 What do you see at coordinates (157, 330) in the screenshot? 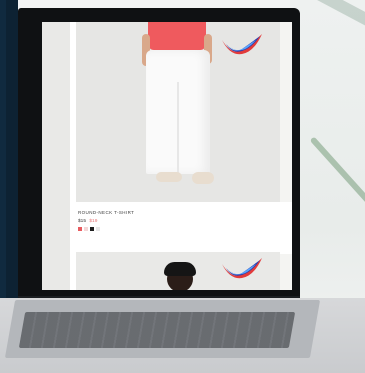
I see `keyboard-keys` at bounding box center [157, 330].